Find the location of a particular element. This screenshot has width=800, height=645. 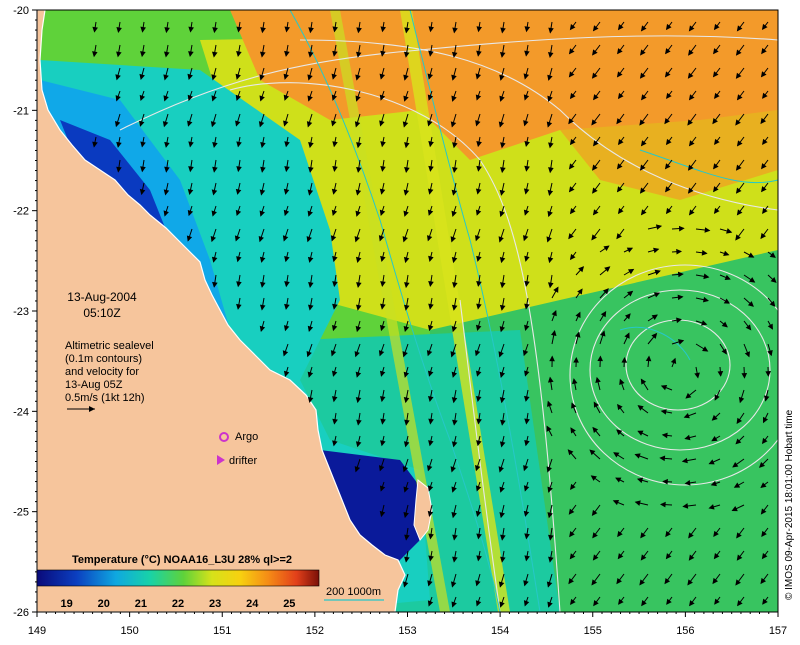

longitude-axis: 149 150 151 152 153 154 155 156 157 is located at coordinates (407, 624).